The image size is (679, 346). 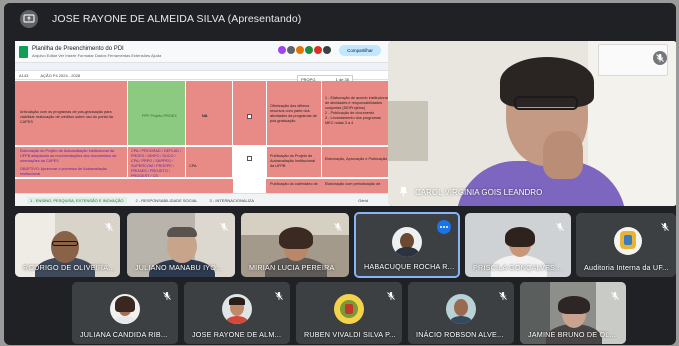 What do you see at coordinates (353, 184) in the screenshot?
I see `cell-steps: Elaboração com periodização de` at bounding box center [353, 184].